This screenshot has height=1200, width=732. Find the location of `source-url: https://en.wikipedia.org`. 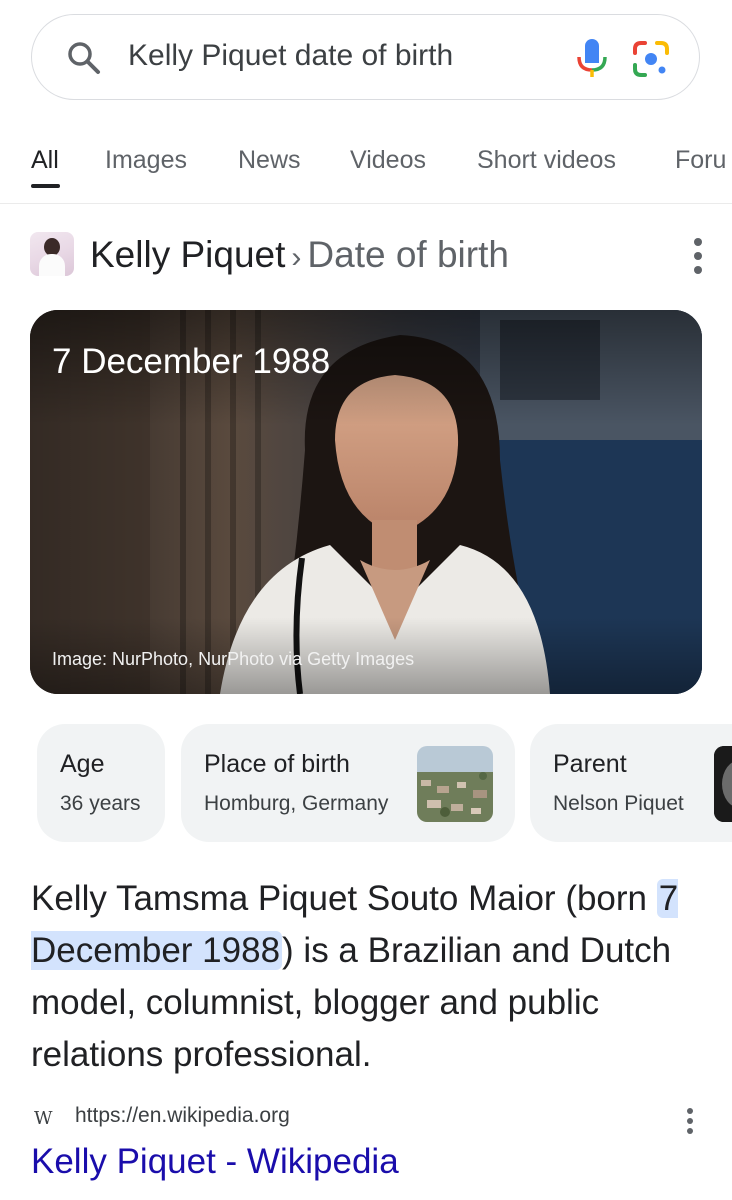

source-url: https://en.wikipedia.org is located at coordinates (182, 1116).